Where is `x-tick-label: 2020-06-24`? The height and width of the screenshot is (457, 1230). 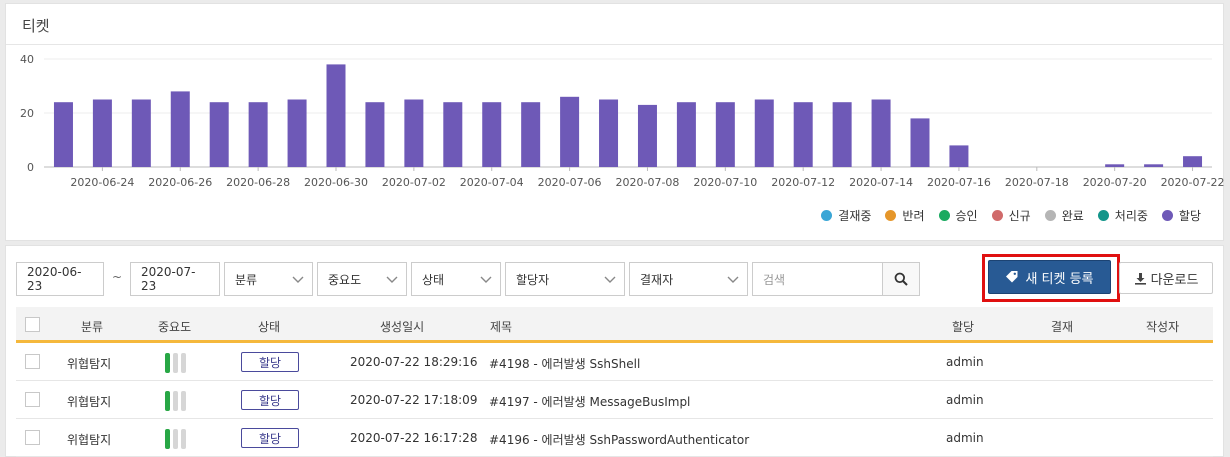
x-tick-label: 2020-06-24 is located at coordinates (102, 182).